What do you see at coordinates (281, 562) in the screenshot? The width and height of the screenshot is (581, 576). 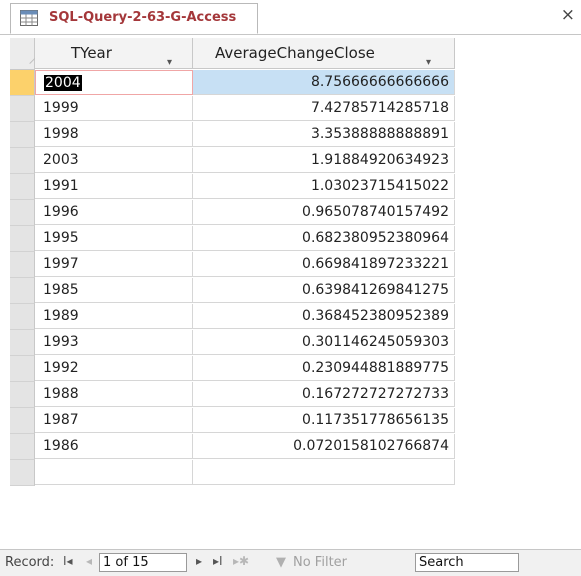 I see `filter-icon: ▼` at bounding box center [281, 562].